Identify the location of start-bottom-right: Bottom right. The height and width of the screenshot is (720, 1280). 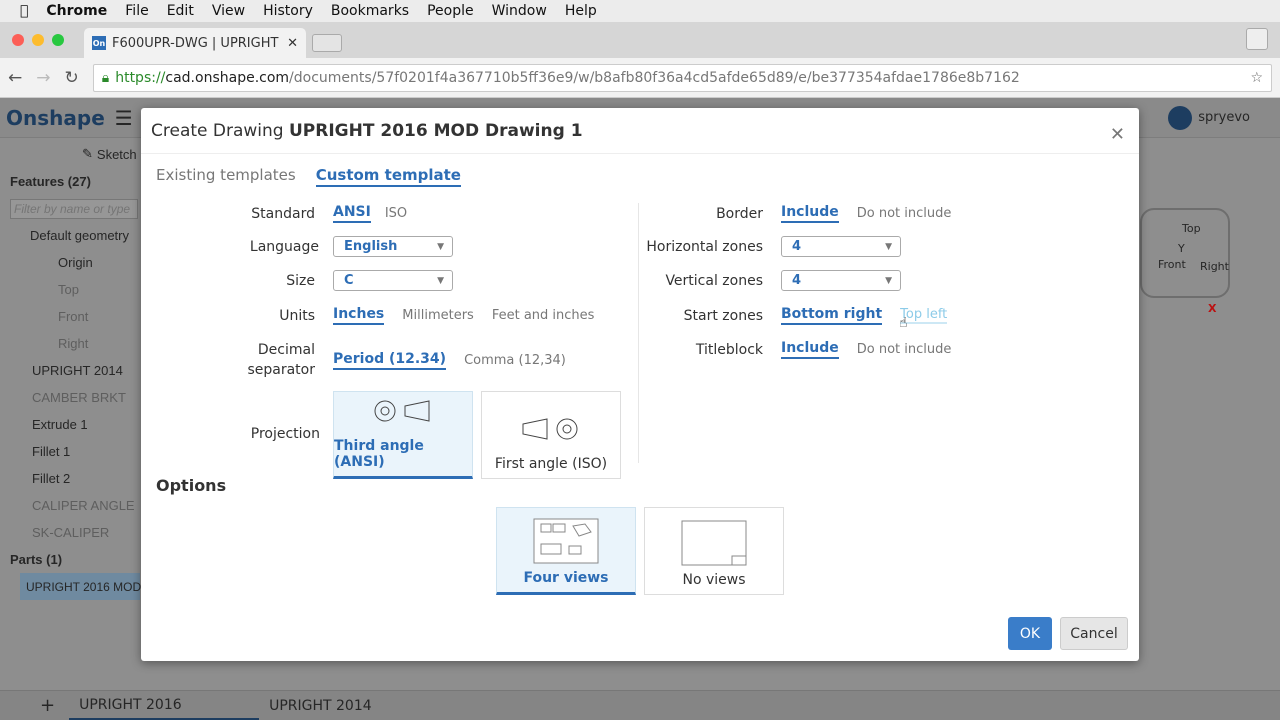
(832, 315).